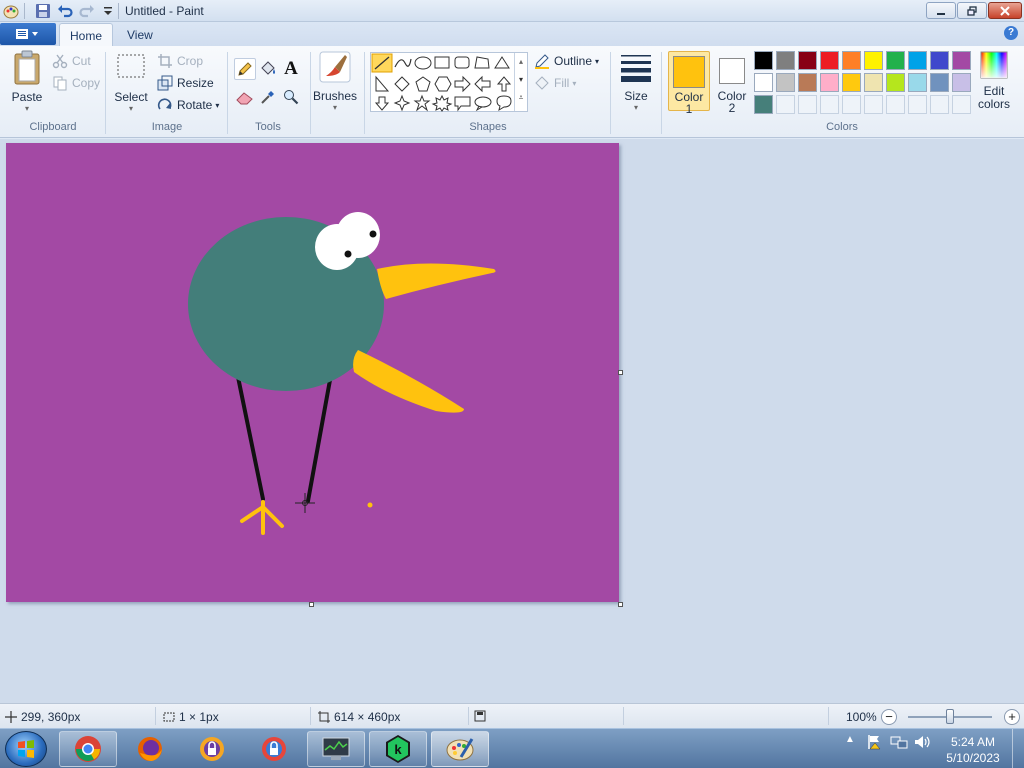 The width and height of the screenshot is (1024, 768). What do you see at coordinates (245, 97) in the screenshot?
I see `eraser-tool` at bounding box center [245, 97].